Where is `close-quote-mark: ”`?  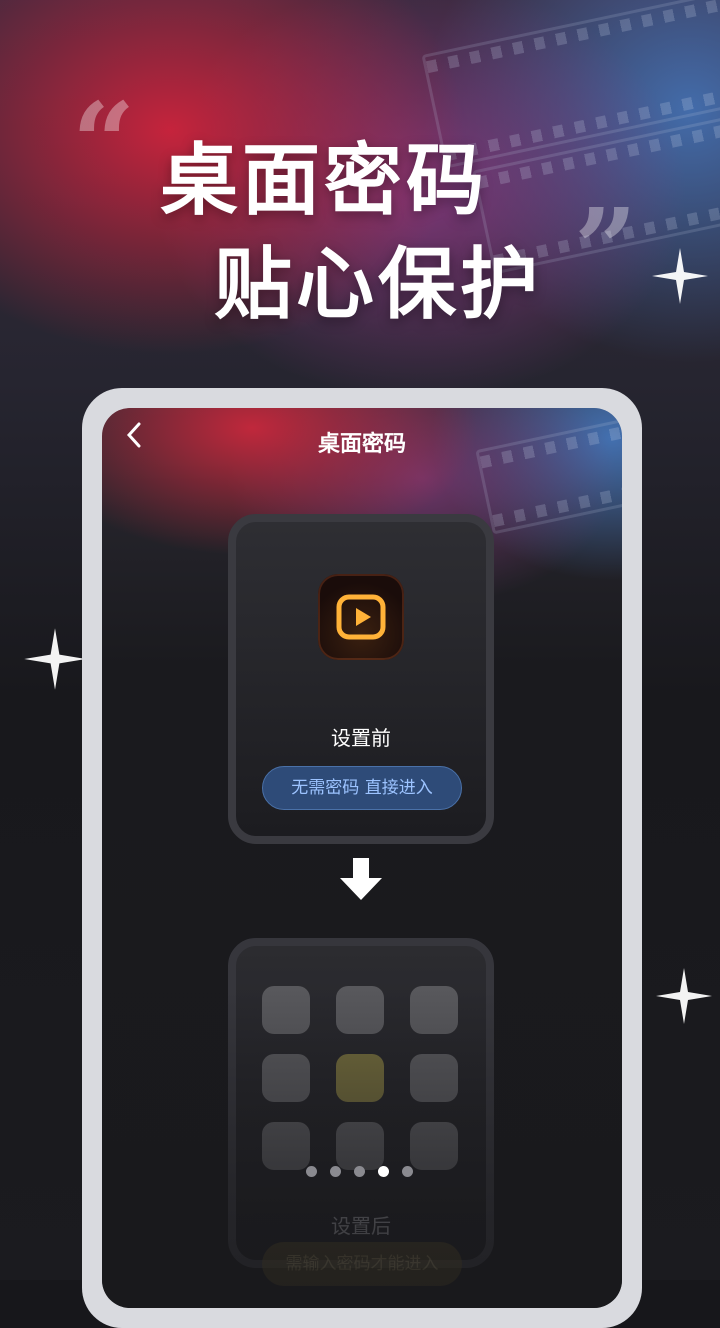 close-quote-mark: ” is located at coordinates (606, 248).